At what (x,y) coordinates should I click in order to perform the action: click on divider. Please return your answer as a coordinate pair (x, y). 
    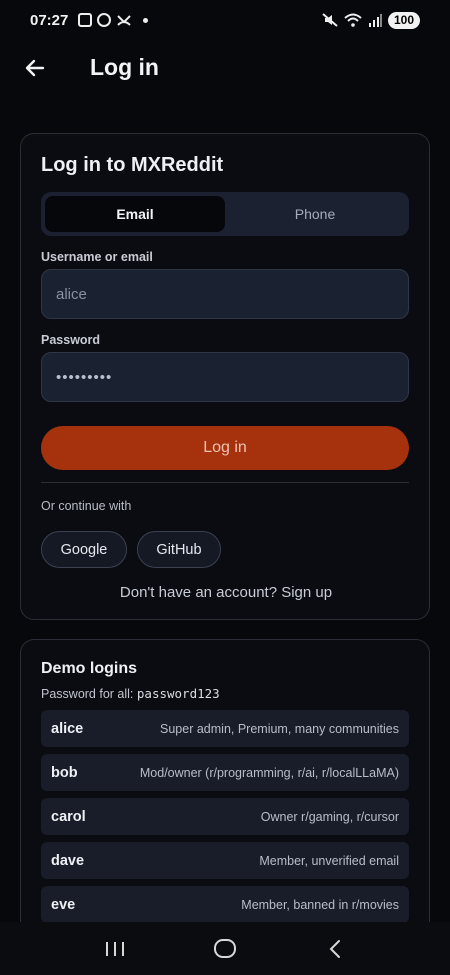
    Looking at the image, I should click on (225, 482).